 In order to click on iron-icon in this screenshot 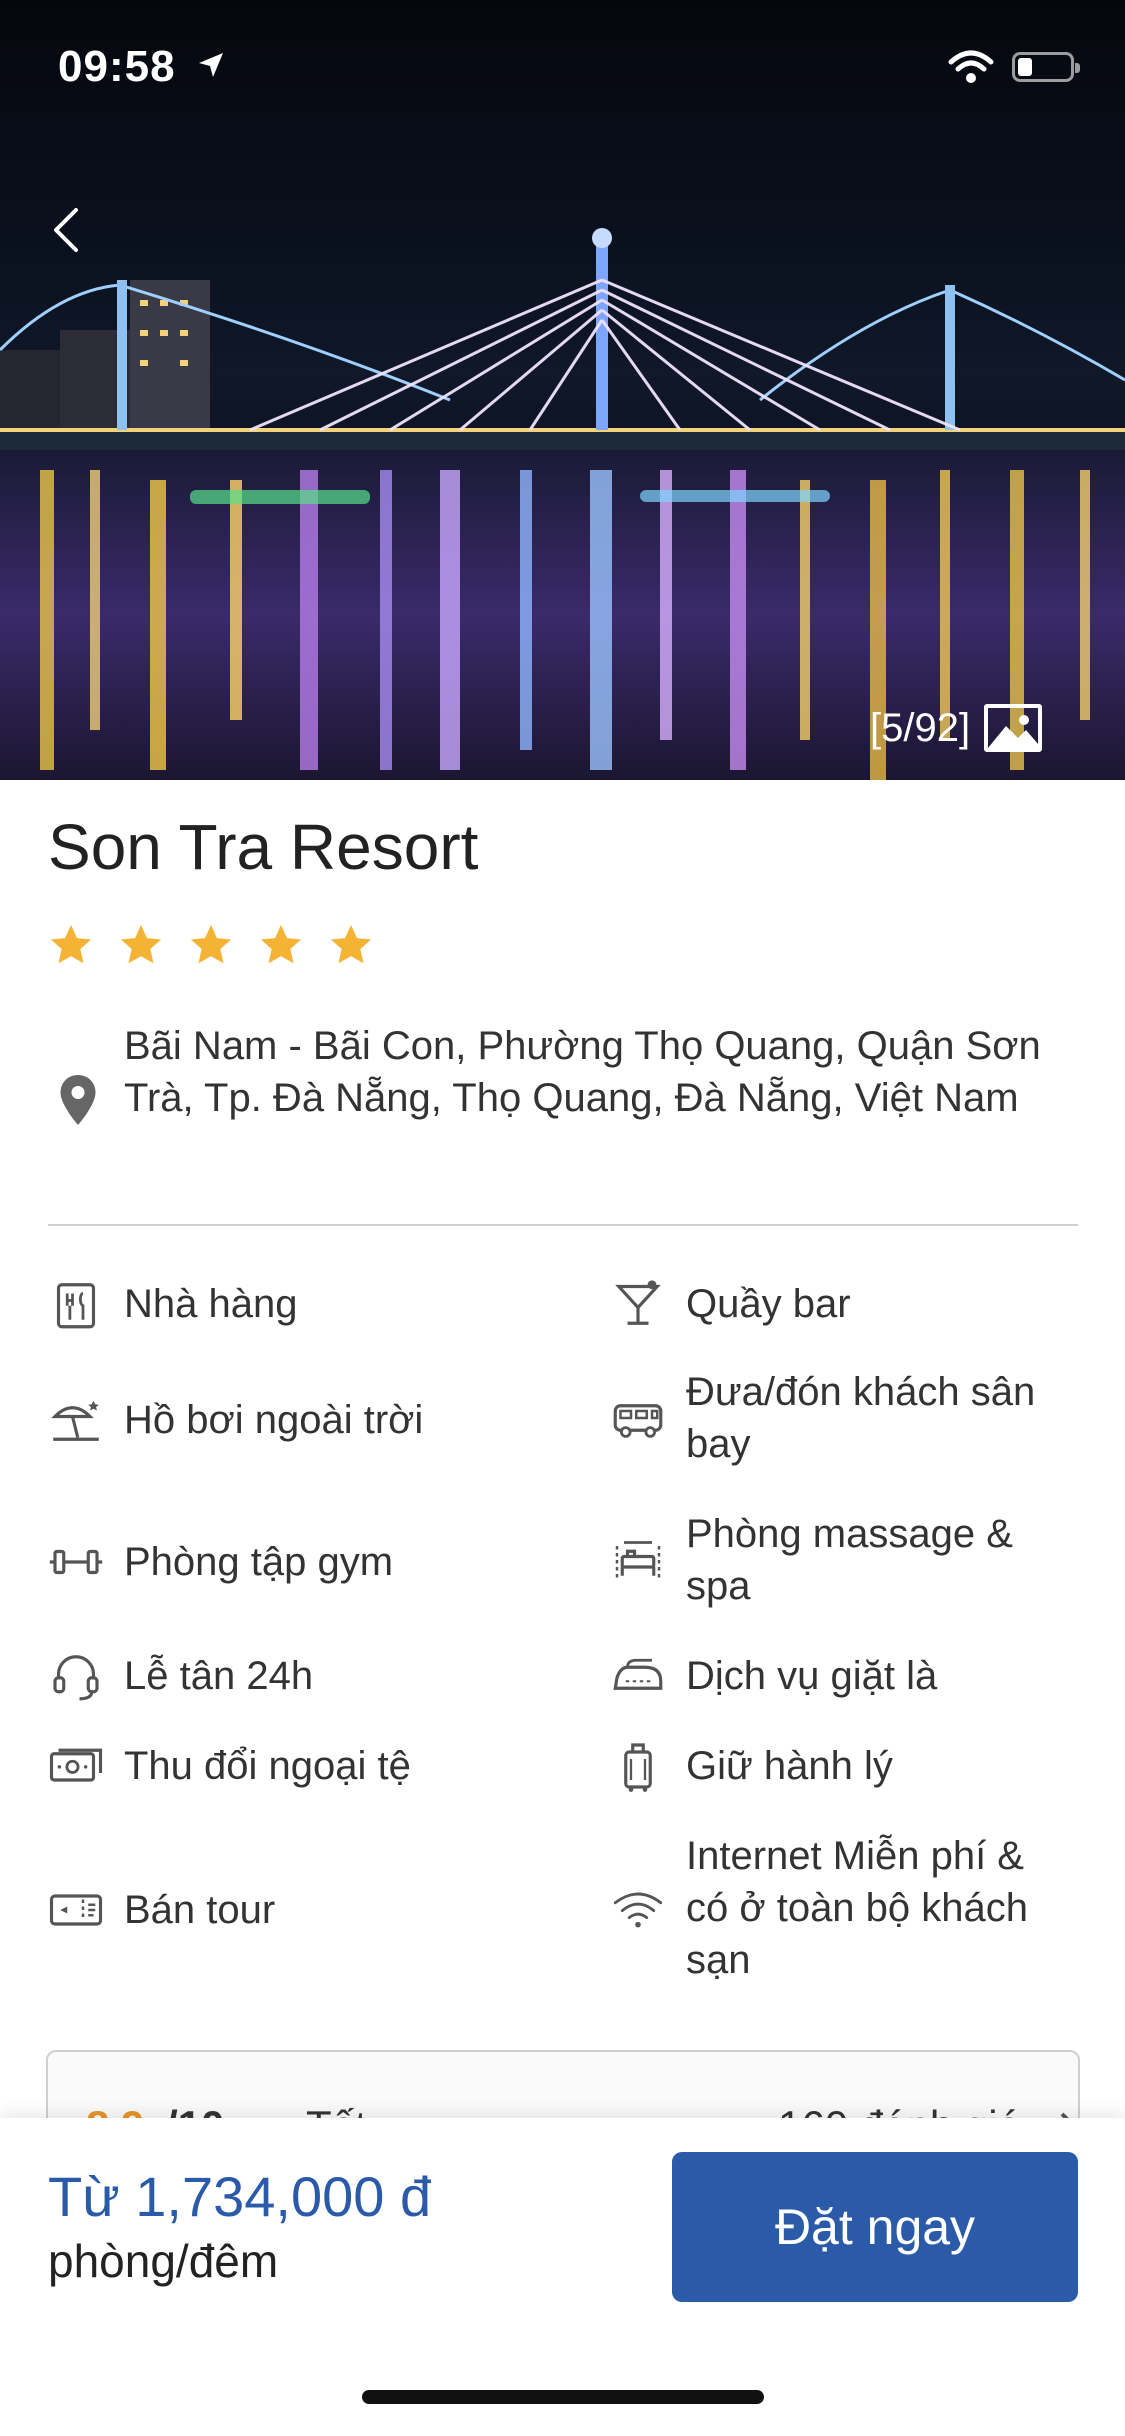, I will do `click(638, 1674)`.